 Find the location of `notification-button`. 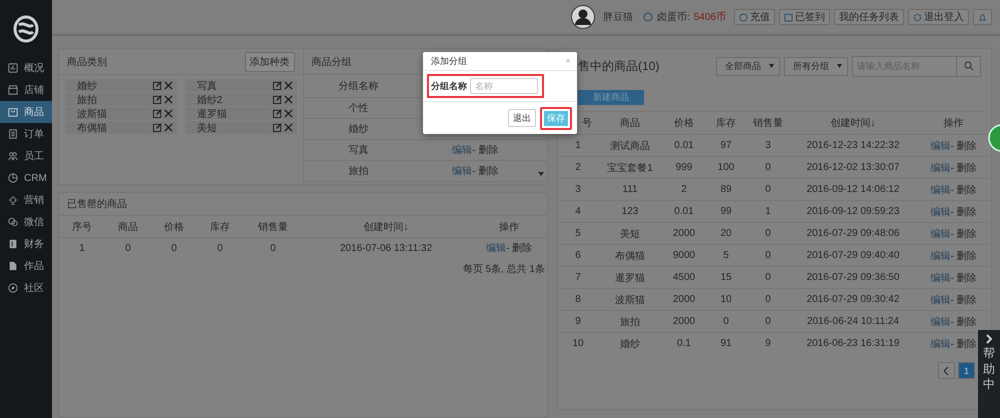

notification-button is located at coordinates (982, 17).